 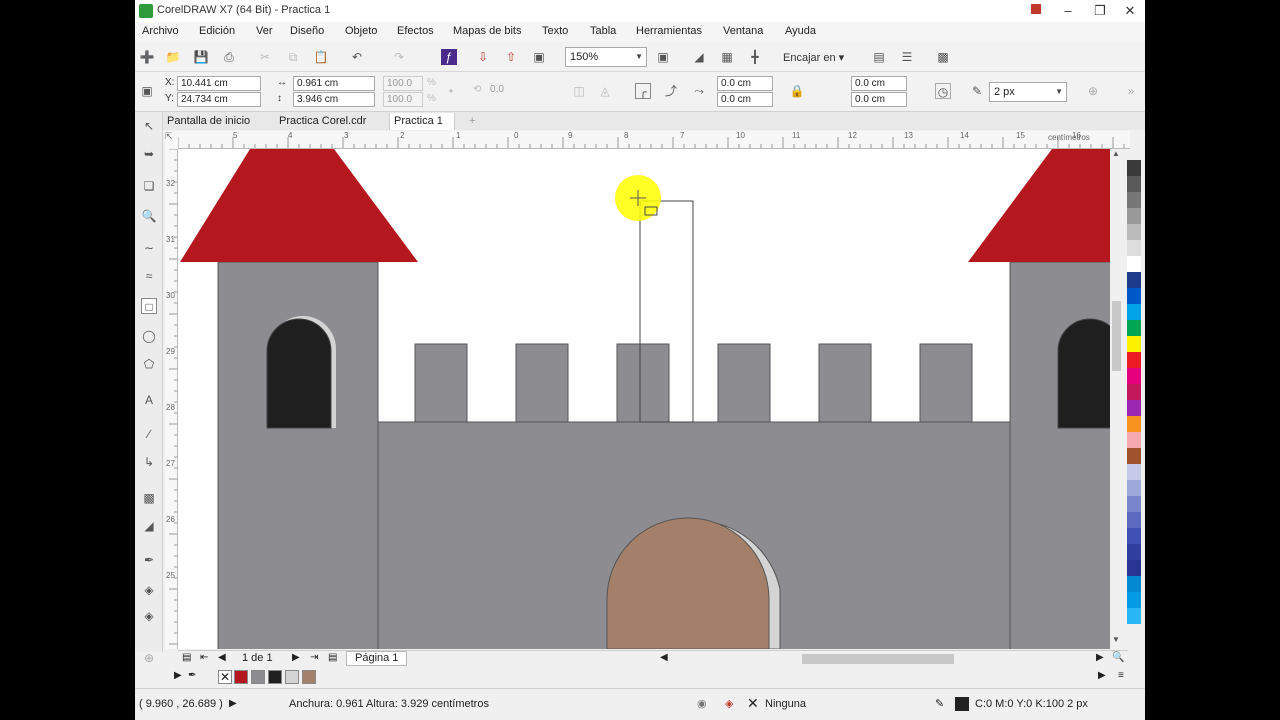 What do you see at coordinates (1116, 153) in the screenshot?
I see `scroll-up-icon: ▲` at bounding box center [1116, 153].